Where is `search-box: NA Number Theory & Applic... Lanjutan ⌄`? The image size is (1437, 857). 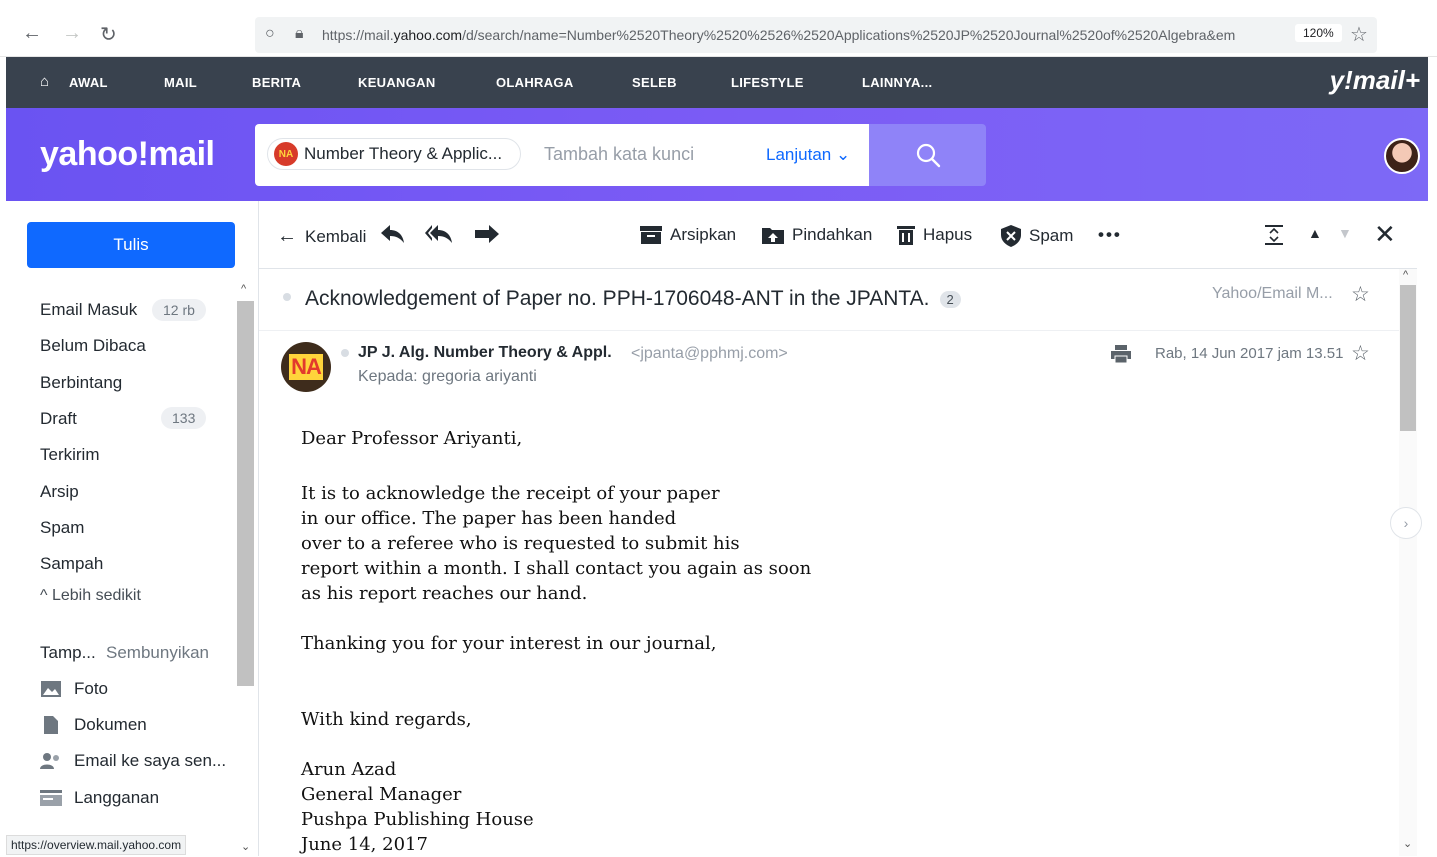 search-box: NA Number Theory & Applic... Lanjutan ⌄ is located at coordinates (562, 155).